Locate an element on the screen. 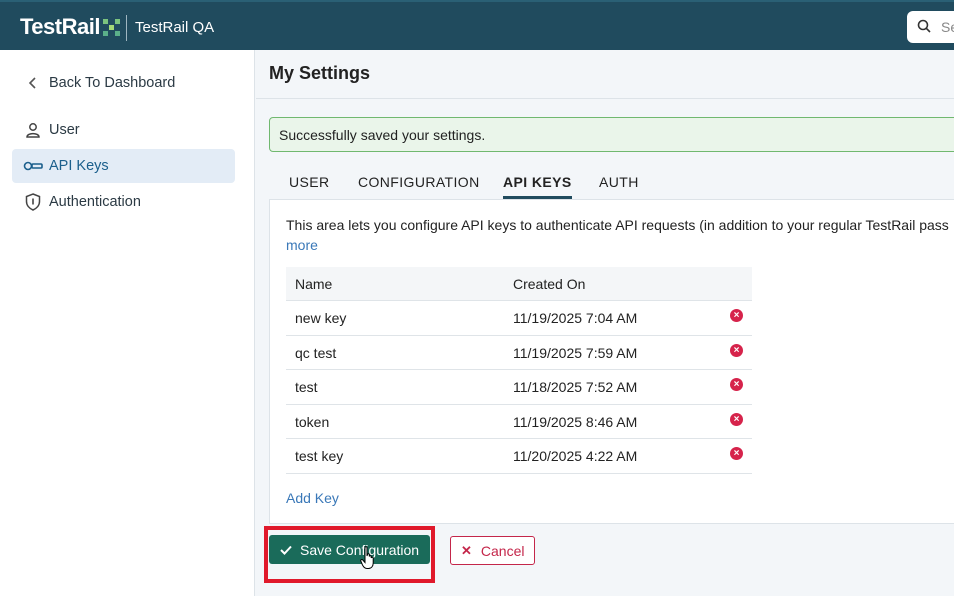 The width and height of the screenshot is (954, 596). logo-mark-icon is located at coordinates (111, 27).